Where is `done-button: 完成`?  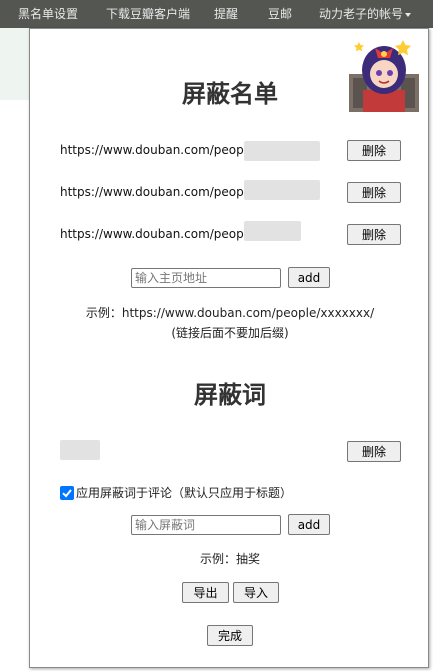 done-button: 完成 is located at coordinates (230, 635).